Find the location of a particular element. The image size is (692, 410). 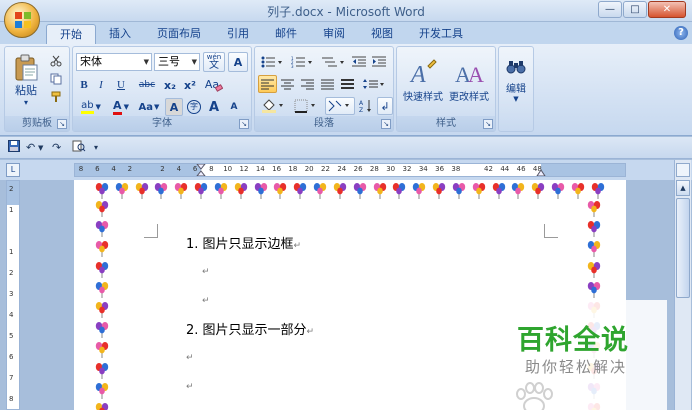

svg-text: A is located at coordinates (476, 74).